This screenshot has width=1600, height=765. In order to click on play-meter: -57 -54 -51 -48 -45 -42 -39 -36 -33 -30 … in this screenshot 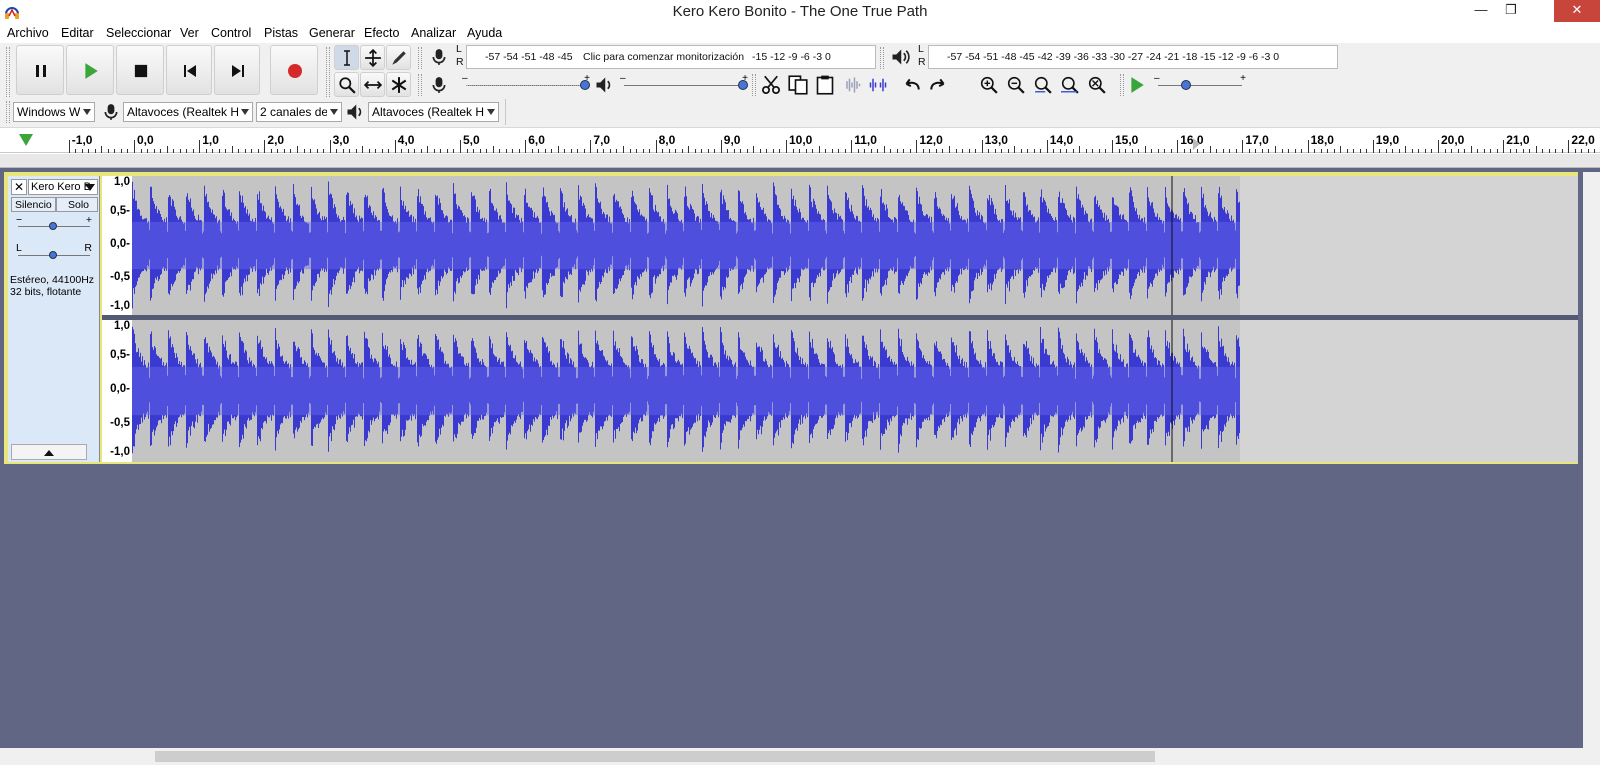, I will do `click(1133, 57)`.